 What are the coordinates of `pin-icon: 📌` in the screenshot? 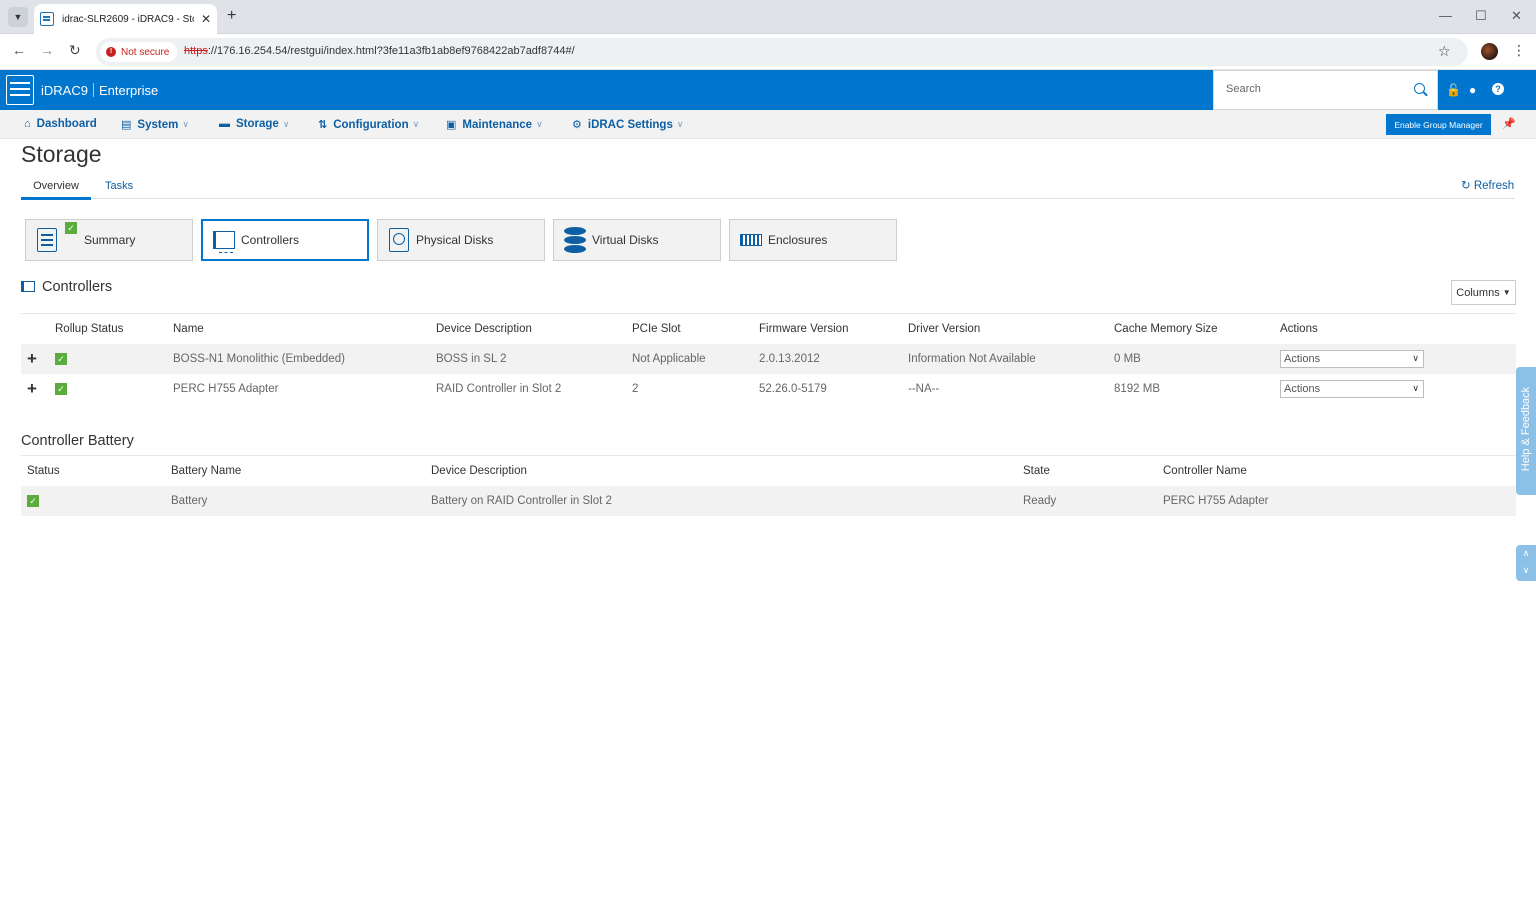 It's located at (1509, 123).